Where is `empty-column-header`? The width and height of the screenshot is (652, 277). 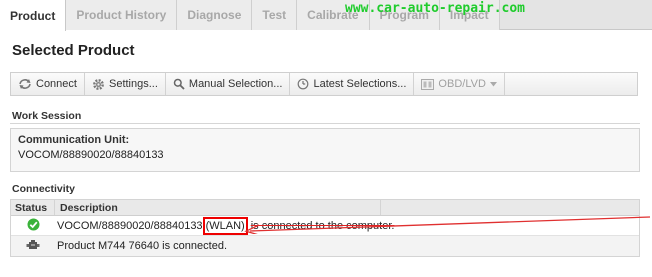 empty-column-header is located at coordinates (510, 207).